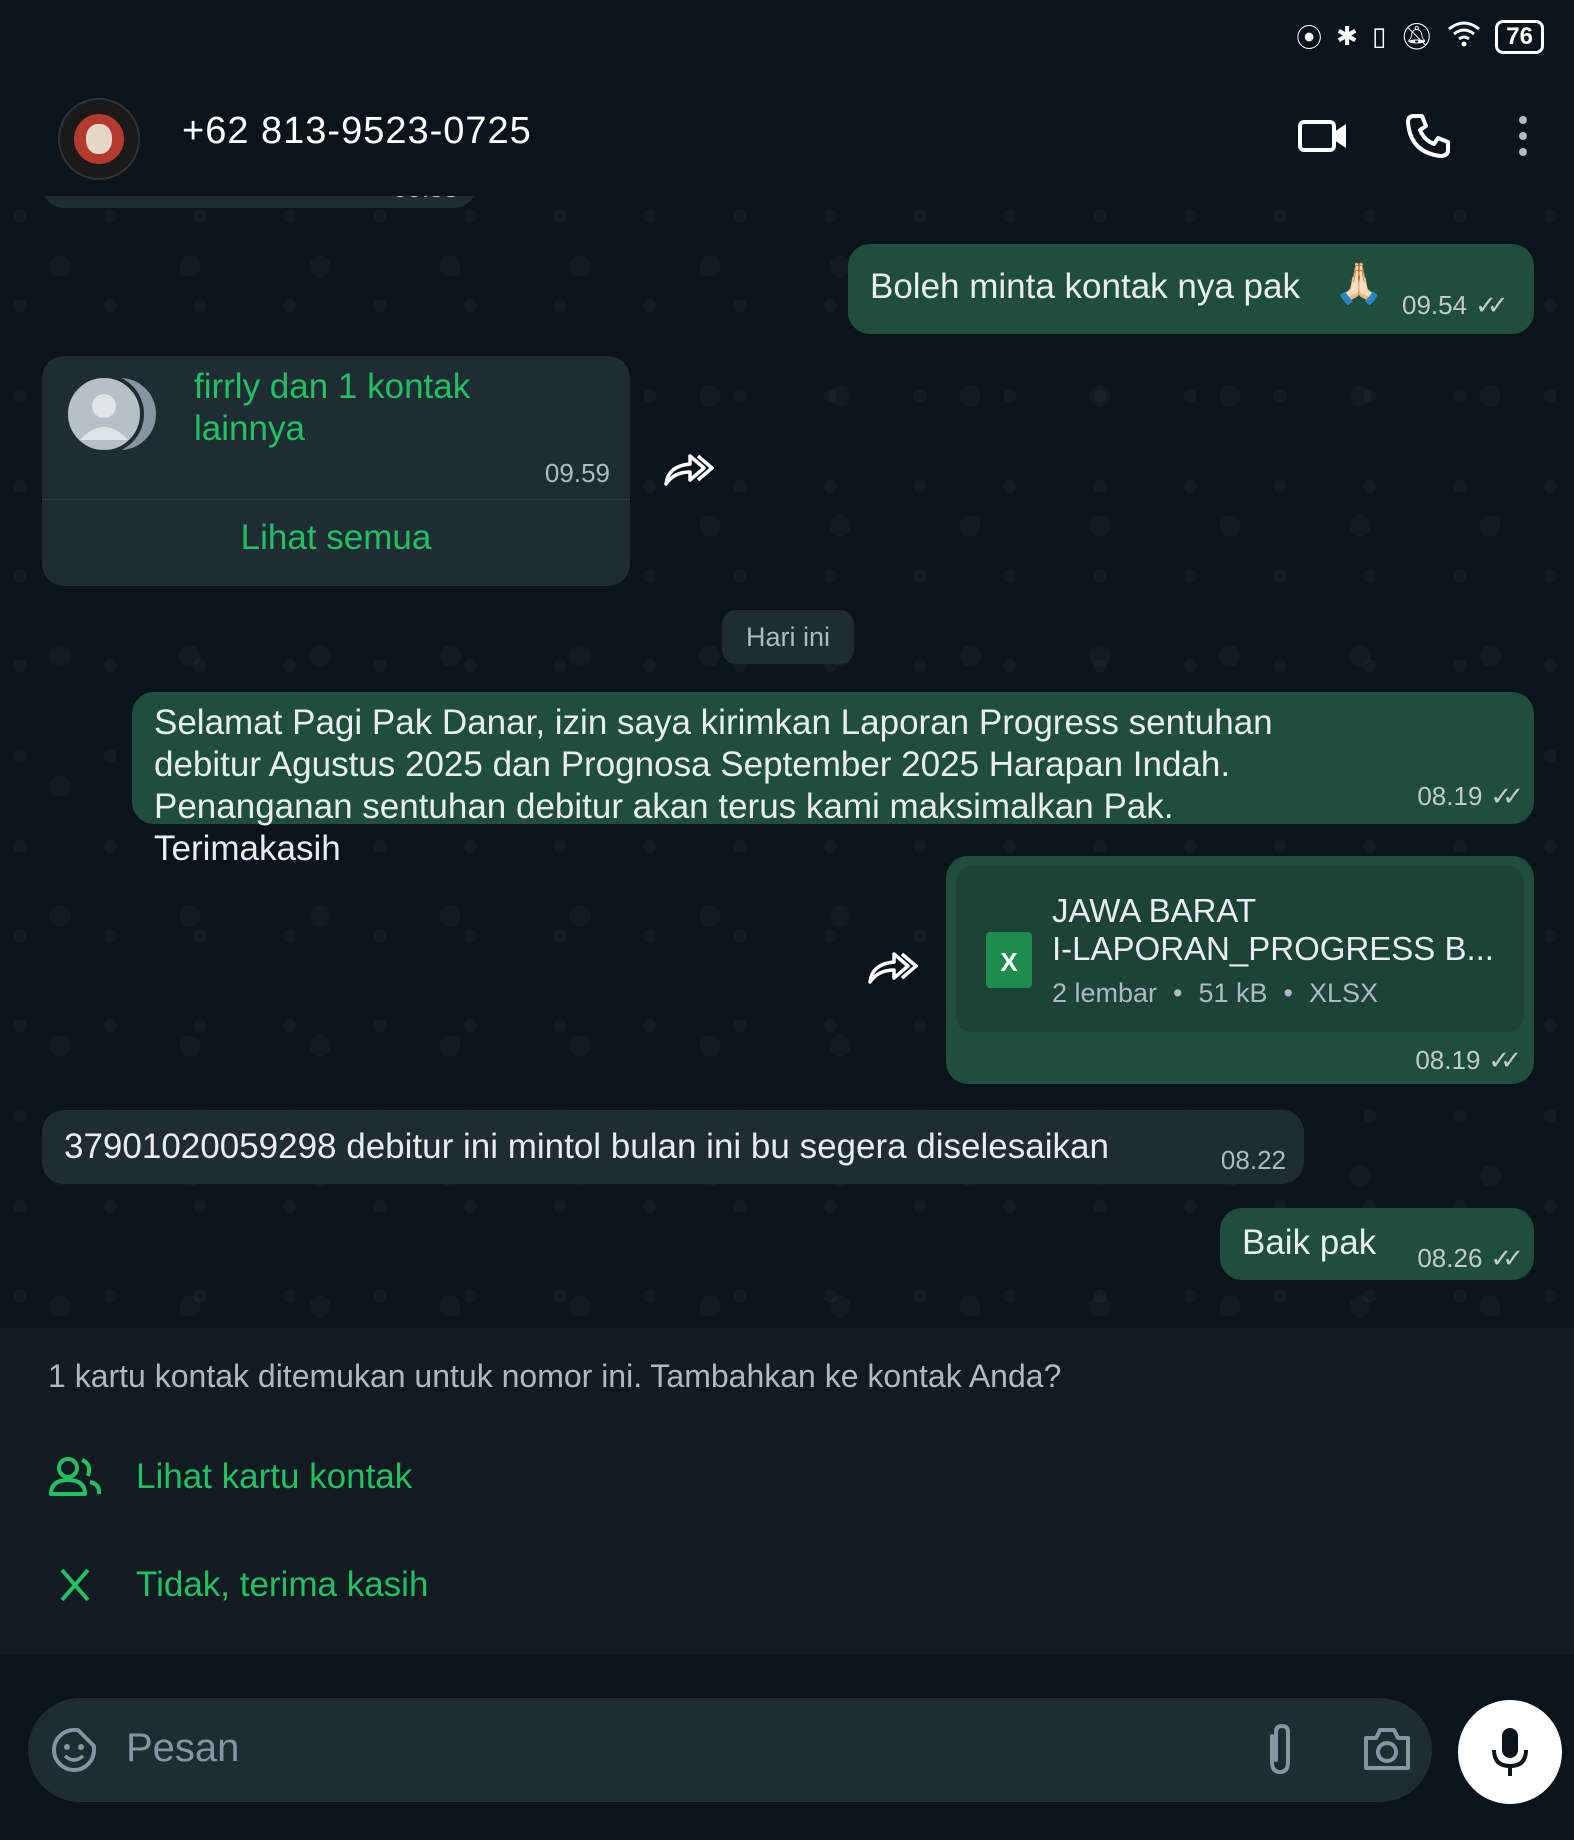  I want to click on vibrate-icon: ▯, so click(1379, 36).